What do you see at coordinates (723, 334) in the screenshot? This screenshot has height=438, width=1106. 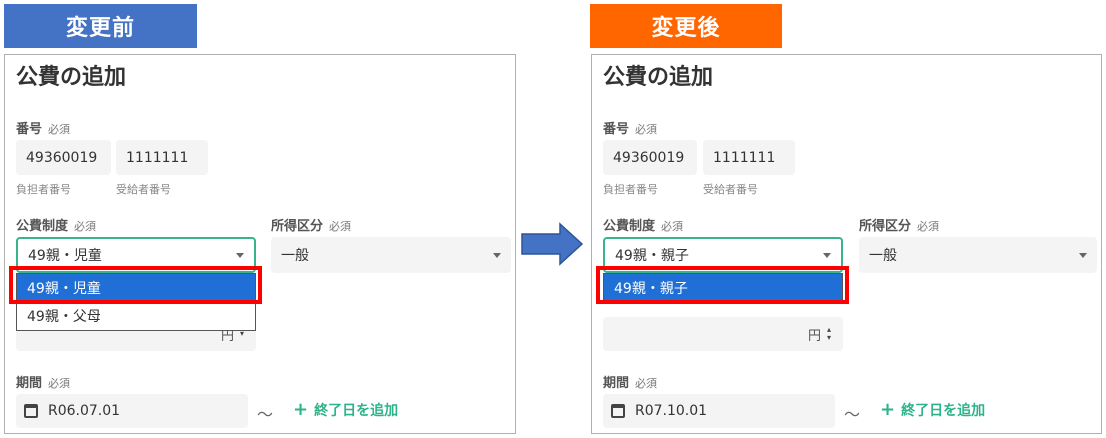 I see `amount-input: 円 ▴ ▾` at bounding box center [723, 334].